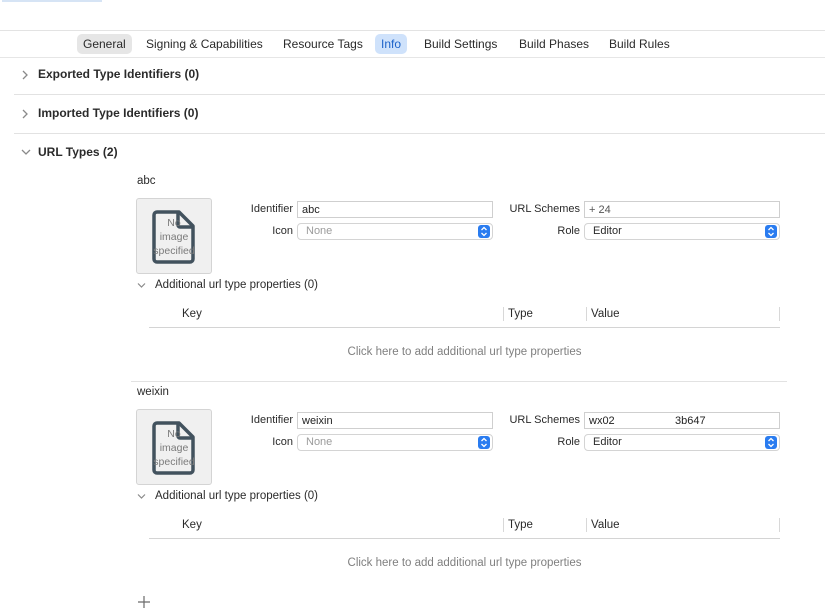 The width and height of the screenshot is (825, 614). Describe the element at coordinates (52, 1) in the screenshot. I see `selection-indicator` at that location.